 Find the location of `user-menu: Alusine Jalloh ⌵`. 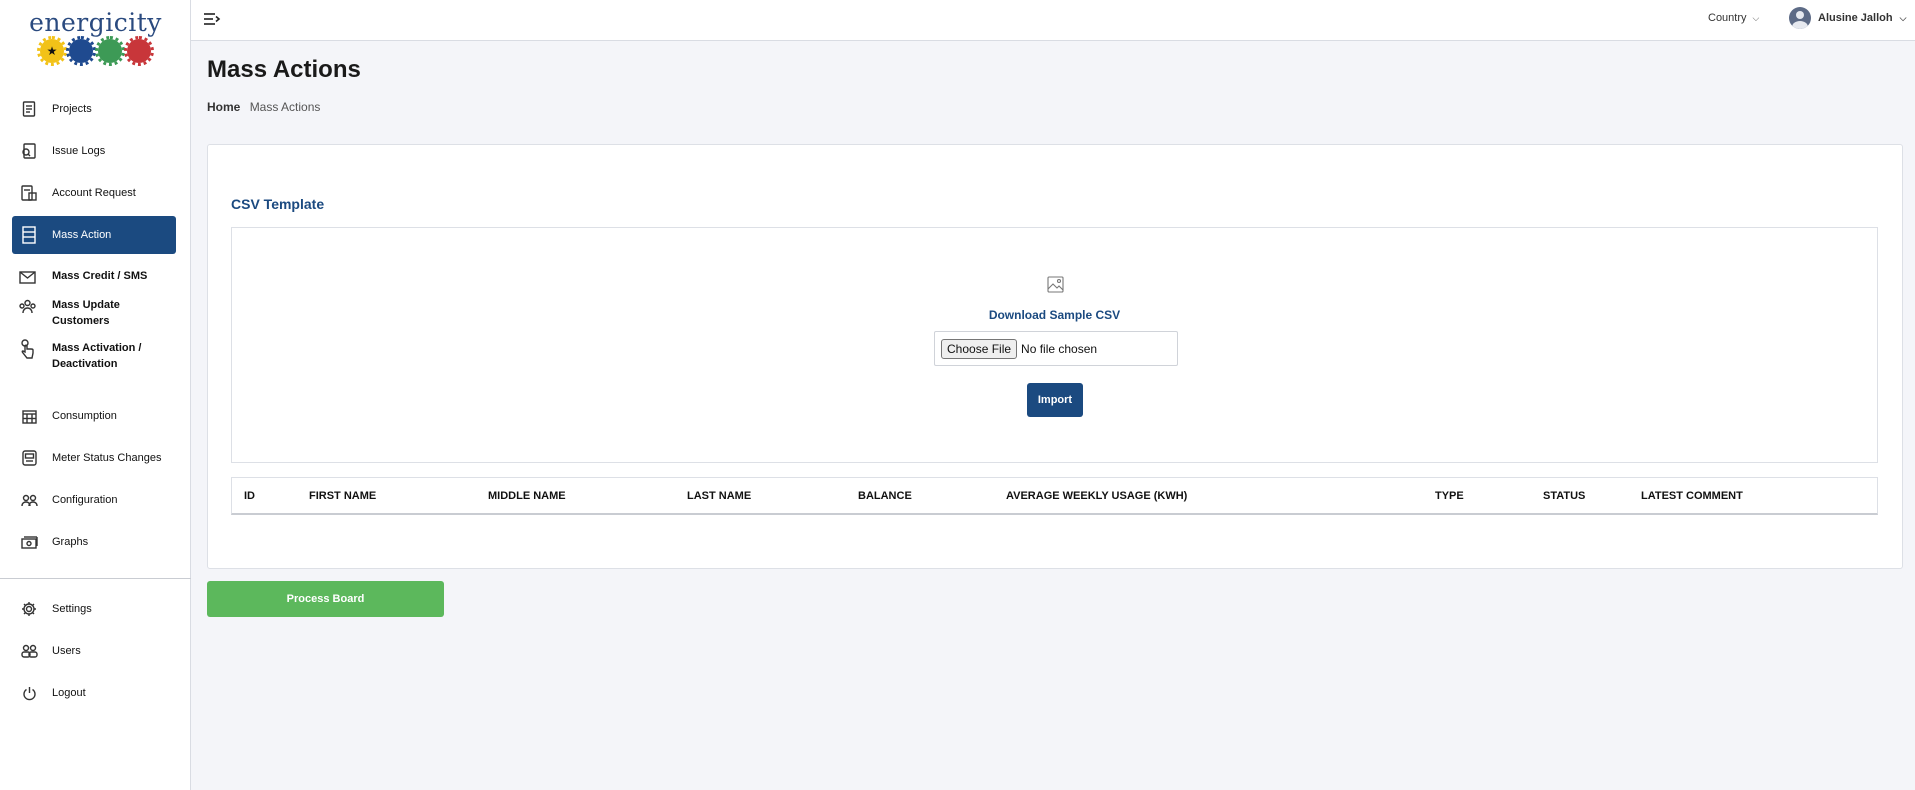

user-menu: Alusine Jalloh ⌵ is located at coordinates (1847, 18).